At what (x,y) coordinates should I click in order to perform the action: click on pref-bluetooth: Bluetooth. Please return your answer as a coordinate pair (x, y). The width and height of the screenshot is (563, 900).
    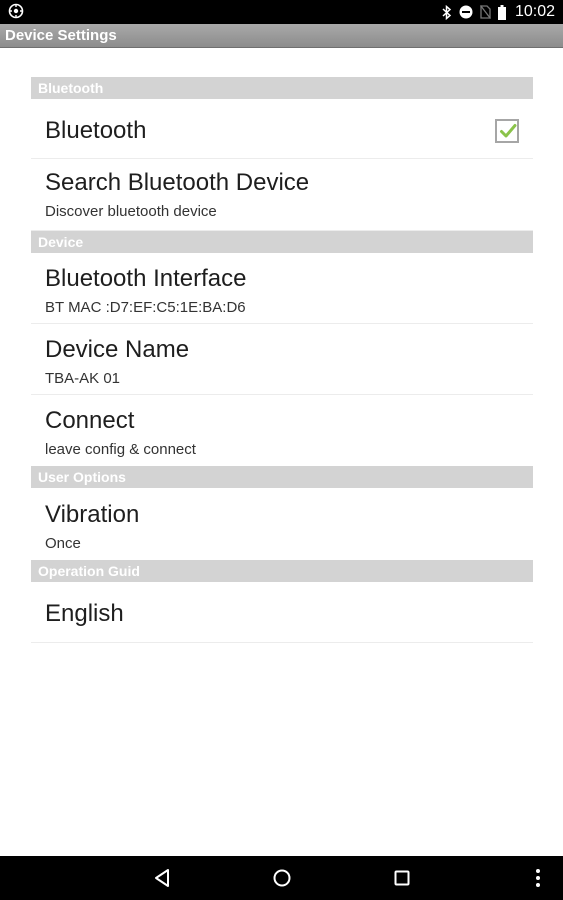
    Looking at the image, I should click on (282, 129).